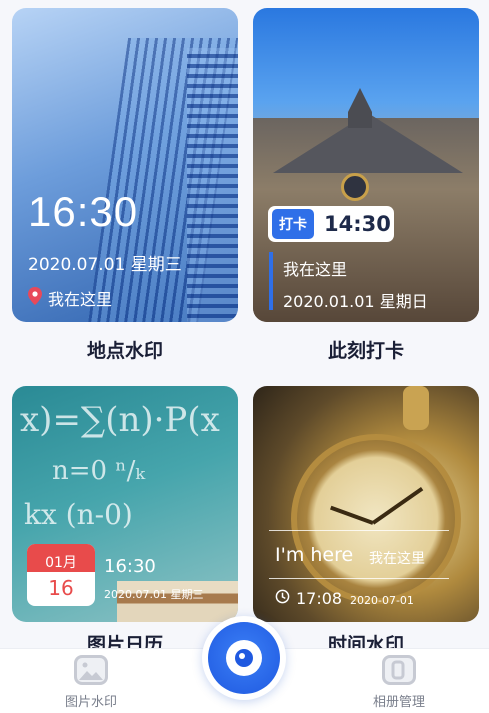 The height and width of the screenshot is (713, 489). What do you see at coordinates (416, 408) in the screenshot?
I see `watch-crown` at bounding box center [416, 408].